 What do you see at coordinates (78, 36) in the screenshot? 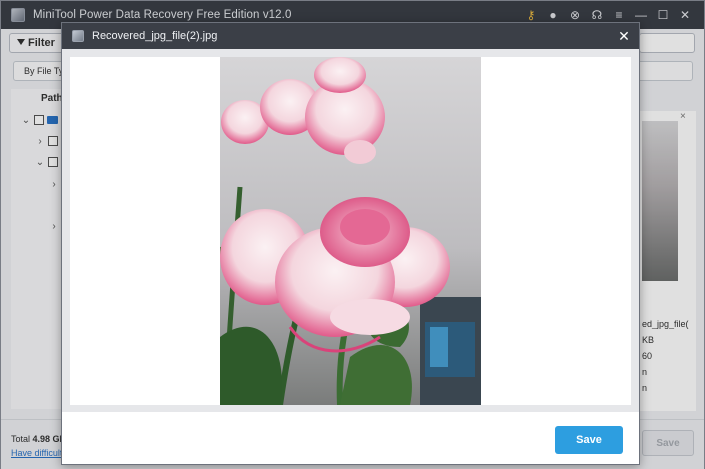
I see `app-logo-icon` at bounding box center [78, 36].